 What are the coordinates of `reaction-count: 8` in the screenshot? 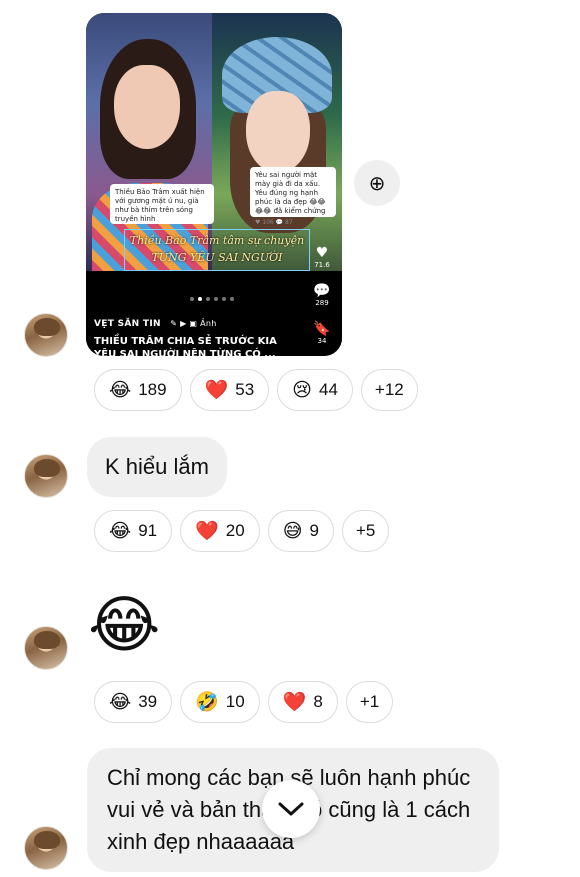 It's located at (318, 701).